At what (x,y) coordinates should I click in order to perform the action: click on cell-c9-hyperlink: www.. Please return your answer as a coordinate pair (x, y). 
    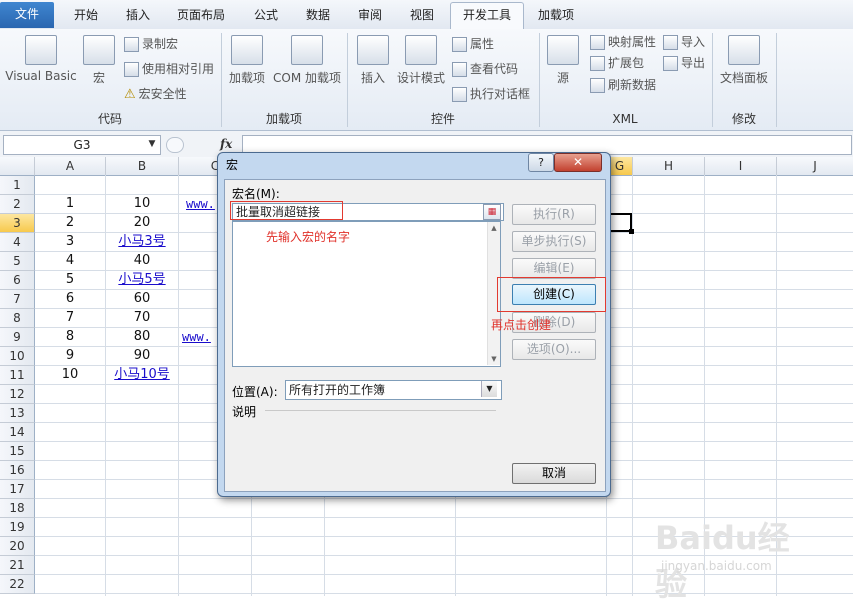
    Looking at the image, I should click on (202, 337).